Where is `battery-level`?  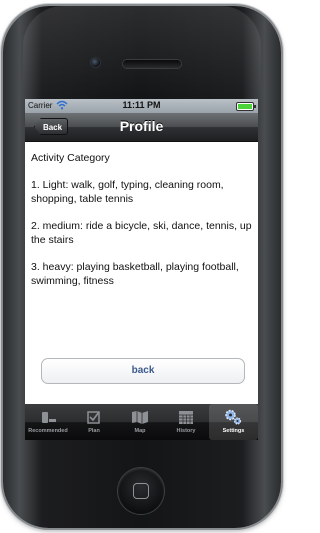 battery-level is located at coordinates (245, 106).